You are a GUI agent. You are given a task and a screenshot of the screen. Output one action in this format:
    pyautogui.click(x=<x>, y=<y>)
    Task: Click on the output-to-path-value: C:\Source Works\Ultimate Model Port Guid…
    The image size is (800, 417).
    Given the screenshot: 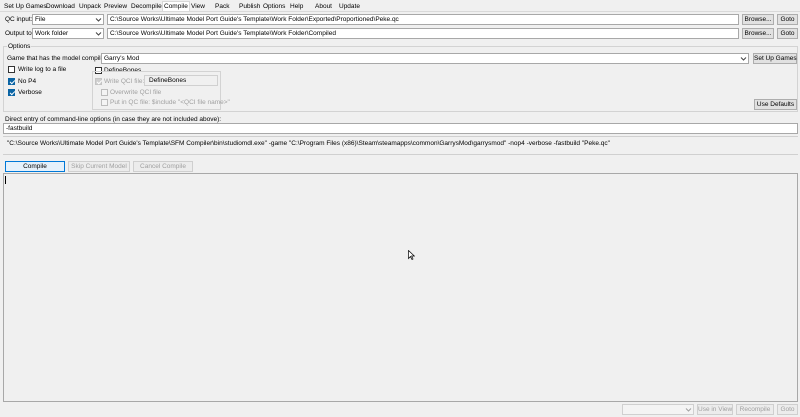 What is the action you would take?
    pyautogui.click(x=223, y=33)
    